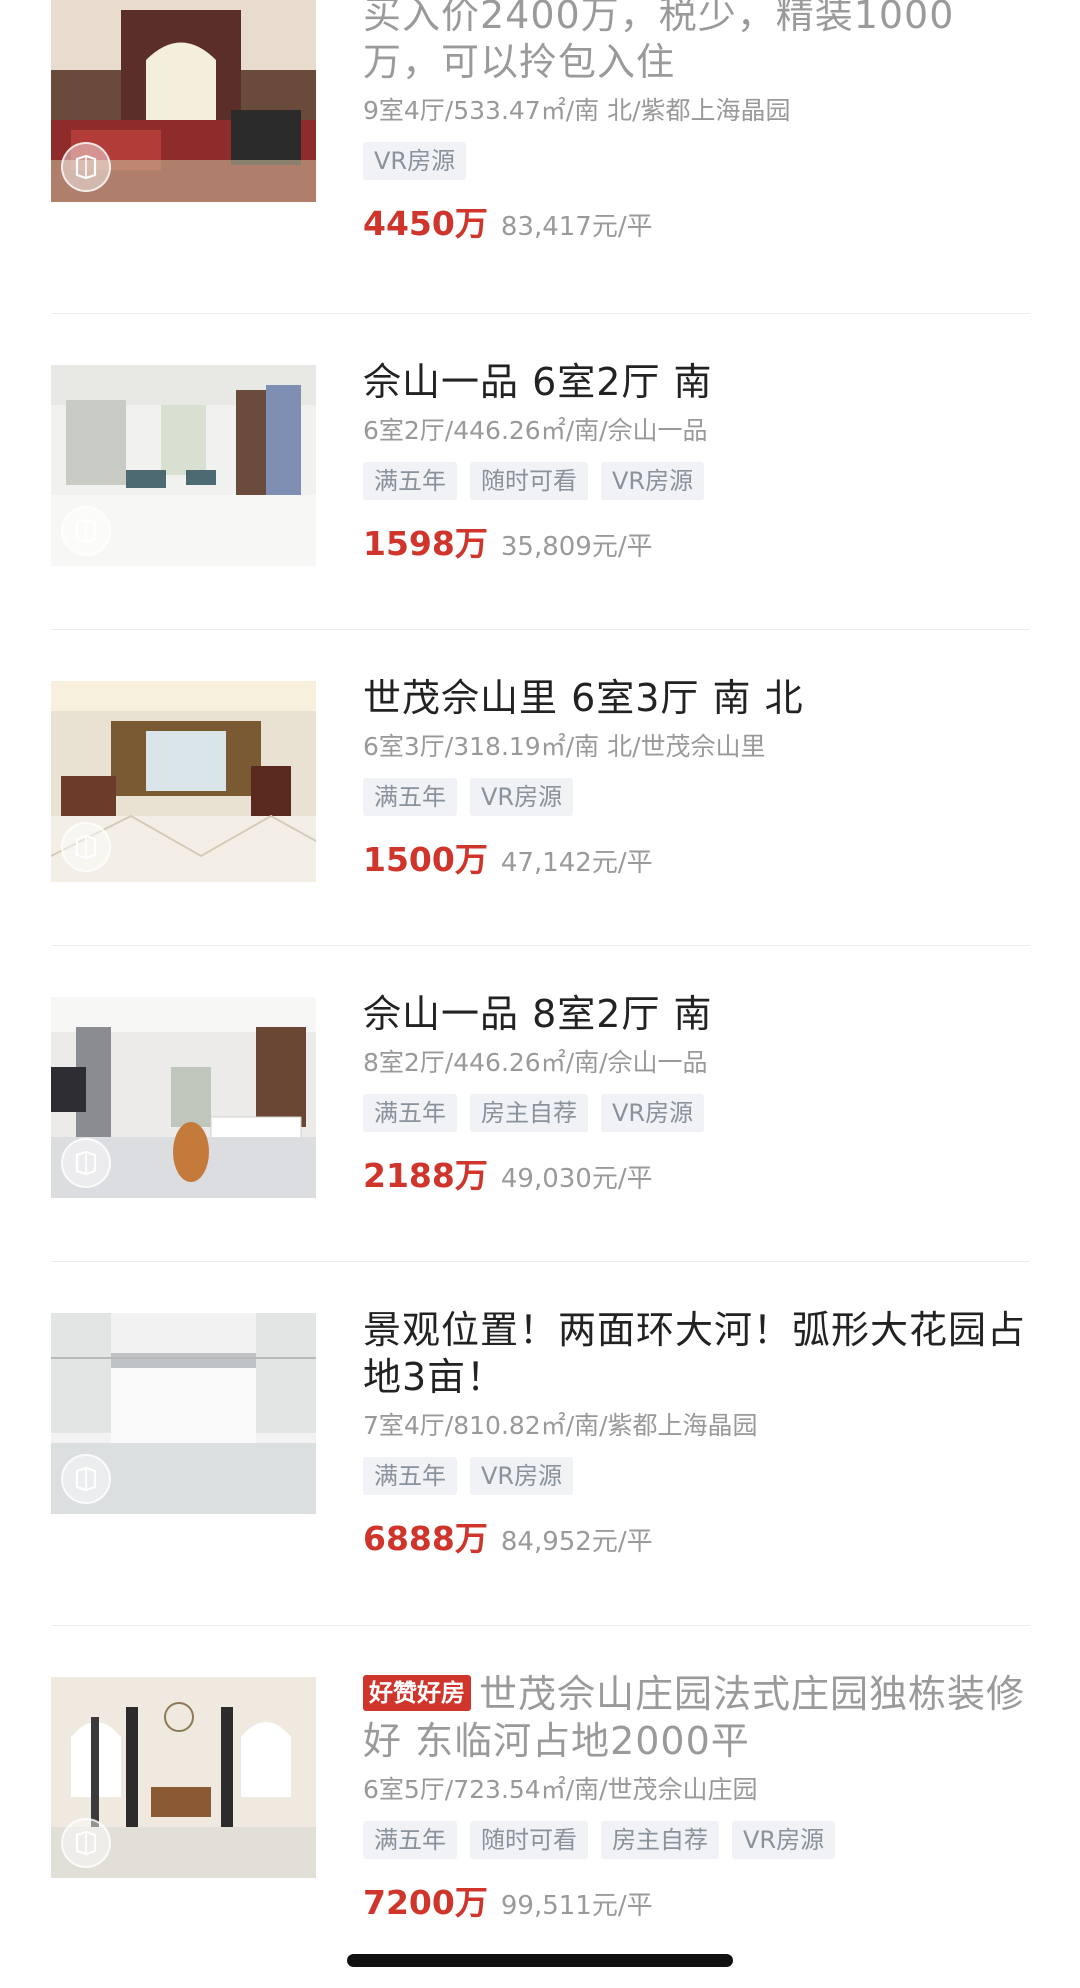 The image size is (1080, 1988). I want to click on price-row: 2188万 49,030元/平, so click(696, 1176).